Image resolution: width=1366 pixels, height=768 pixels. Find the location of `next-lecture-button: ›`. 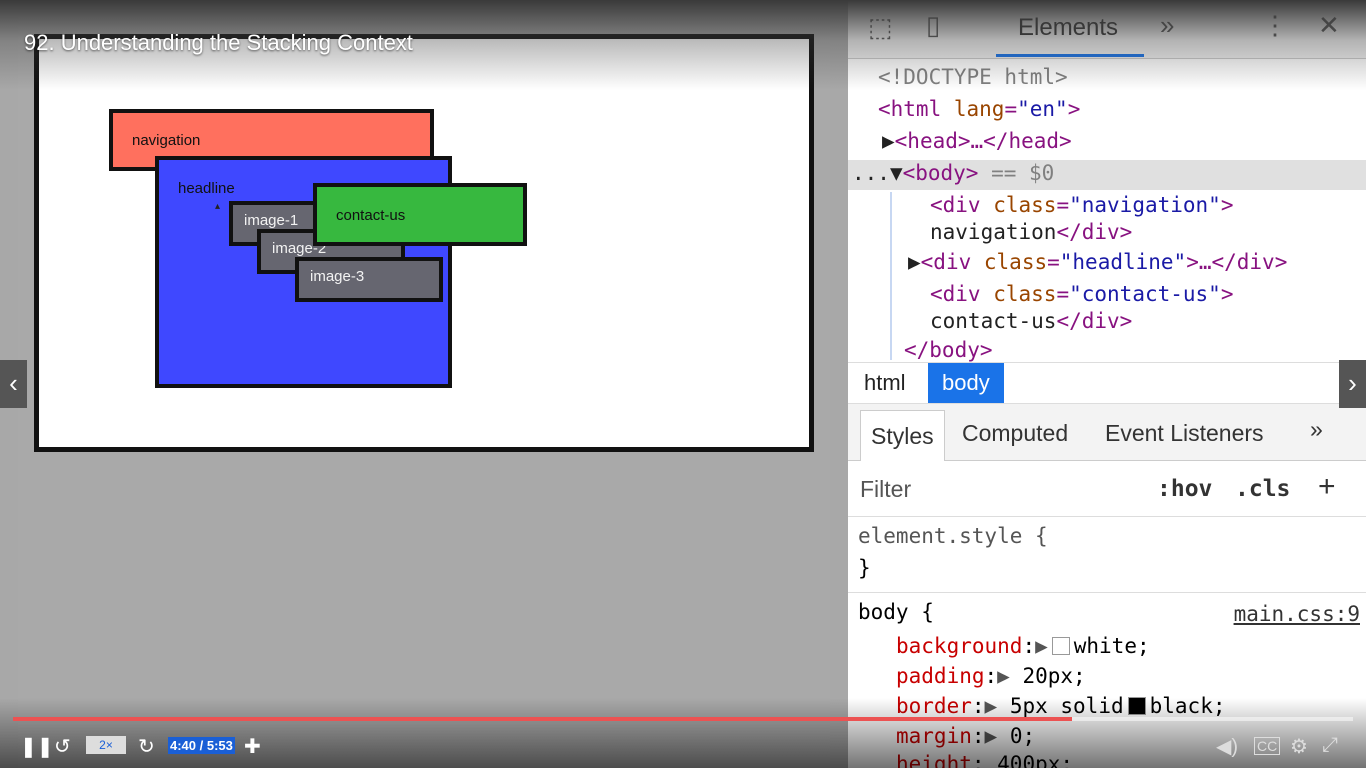

next-lecture-button: › is located at coordinates (1352, 384).